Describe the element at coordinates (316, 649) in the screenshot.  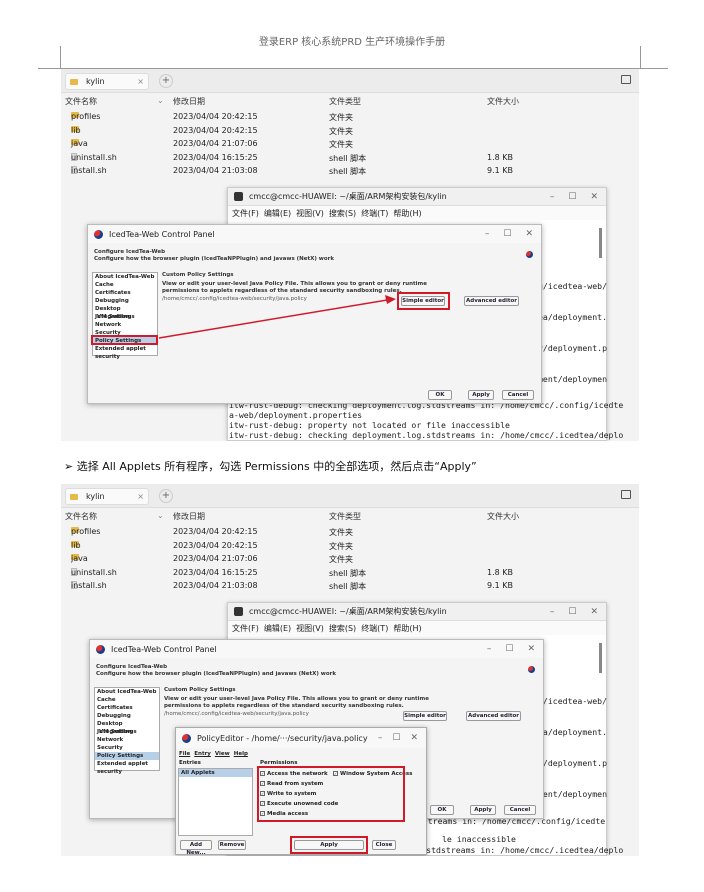
I see `icedtea-titlebar: IcedTea-Web Control Panel – ☐ ✕` at that location.